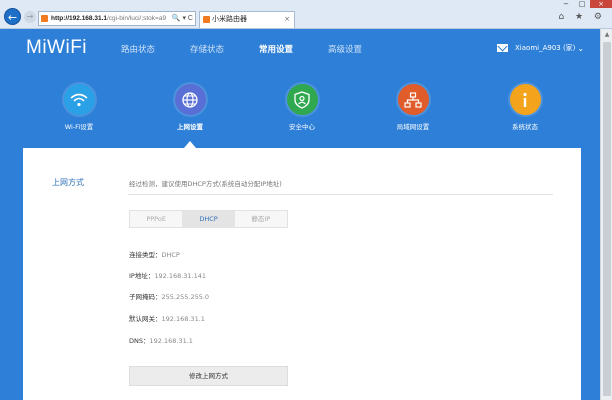 Image resolution: width=612 pixels, height=400 pixels. Describe the element at coordinates (139, 341) in the screenshot. I see `info-label: DNS：` at that location.